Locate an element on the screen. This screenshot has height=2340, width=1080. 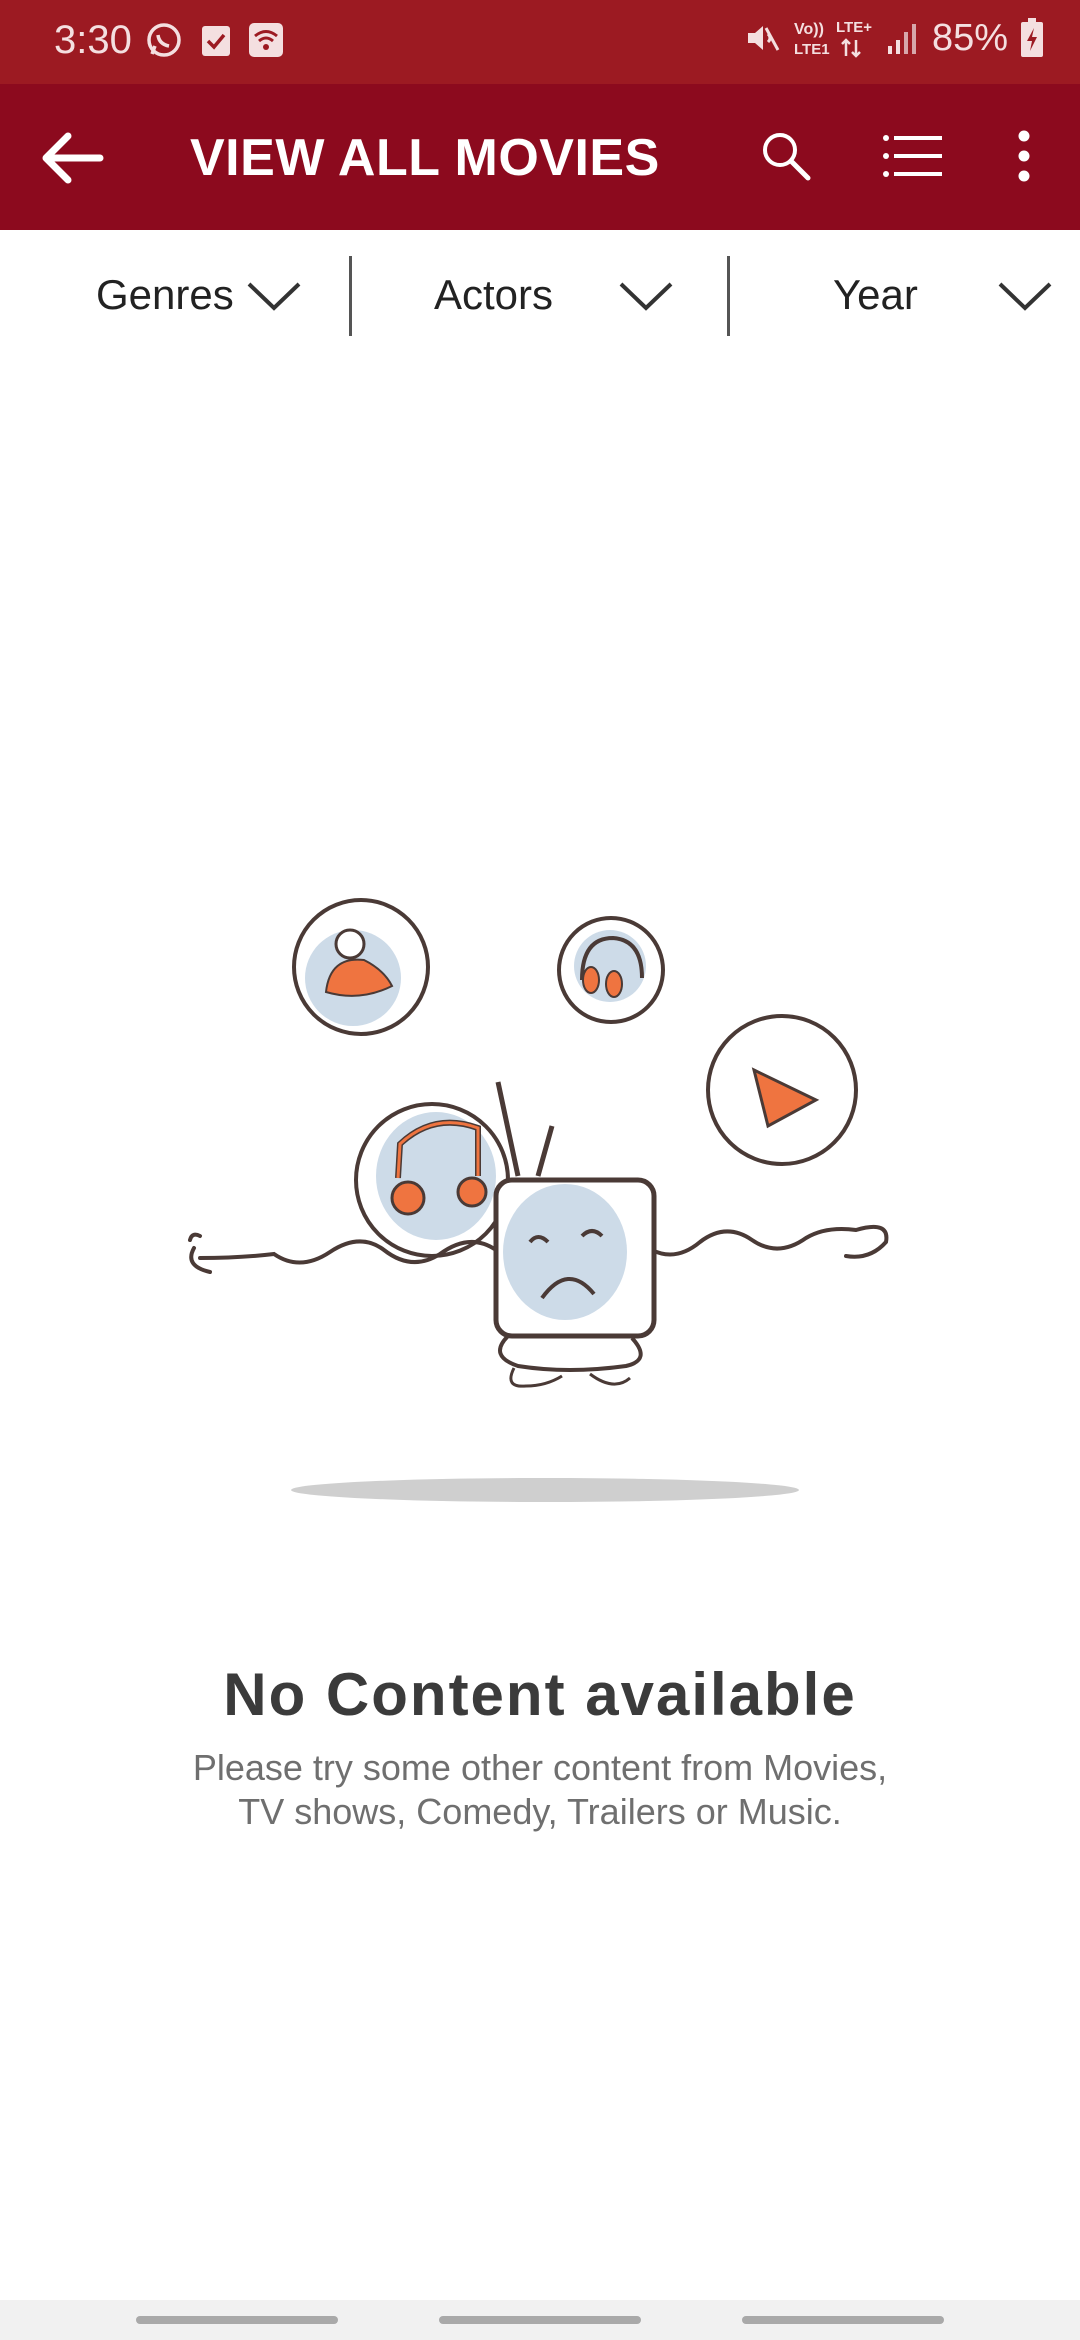
status-bar: 3:30 Vo)) LTE+ LTE1 85% is located at coordinates (540, 42).